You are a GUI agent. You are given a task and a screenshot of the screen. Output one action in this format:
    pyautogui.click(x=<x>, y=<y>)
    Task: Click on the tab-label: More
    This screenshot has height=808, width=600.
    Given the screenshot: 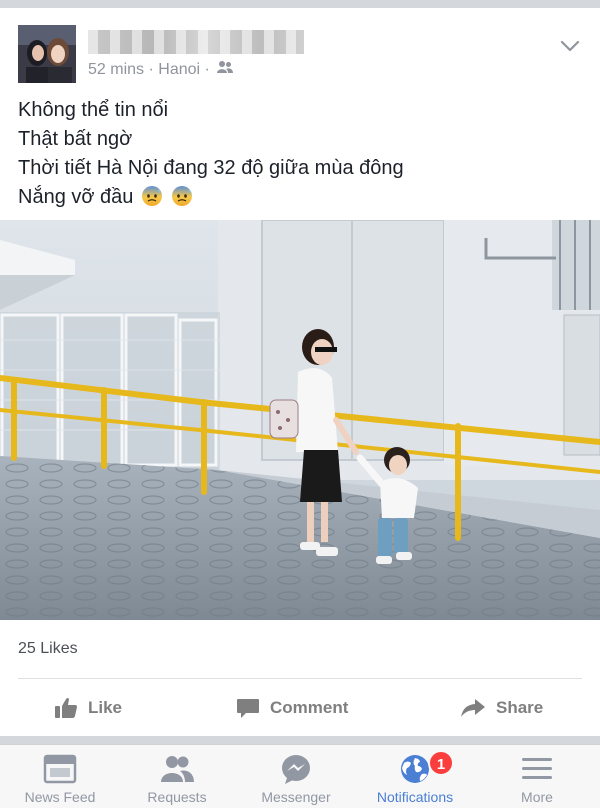 What is the action you would take?
    pyautogui.click(x=537, y=797)
    